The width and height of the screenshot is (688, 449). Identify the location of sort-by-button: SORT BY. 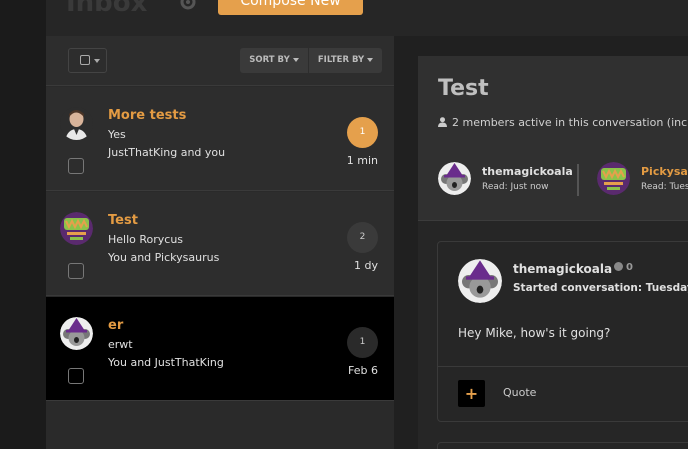
(274, 60).